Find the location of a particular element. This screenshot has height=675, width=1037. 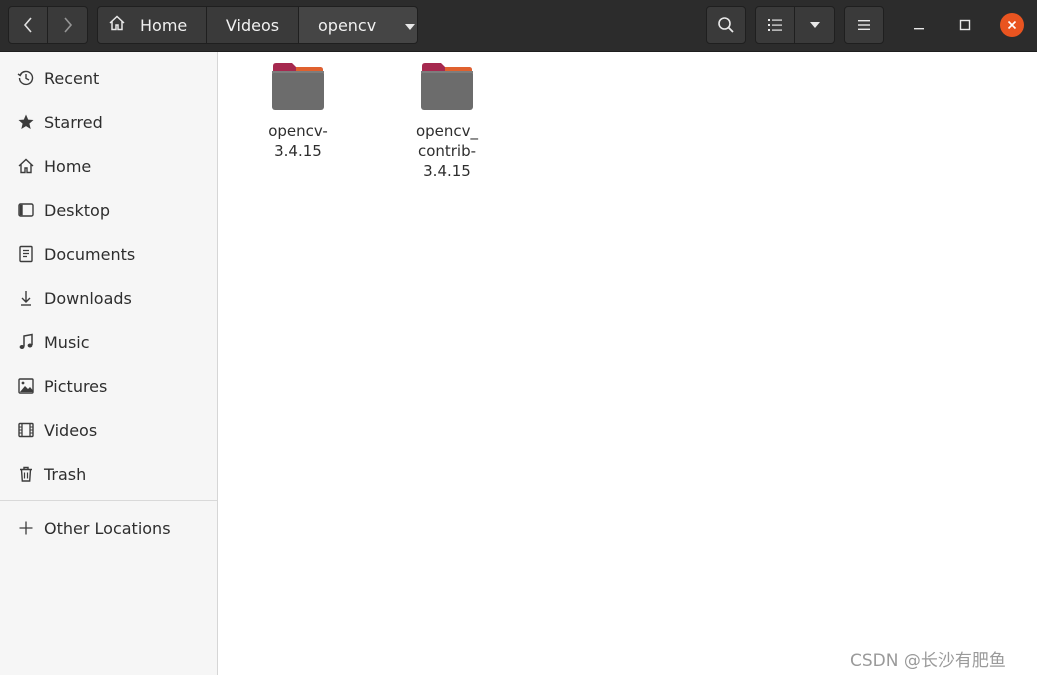

star-icon is located at coordinates (26, 122).